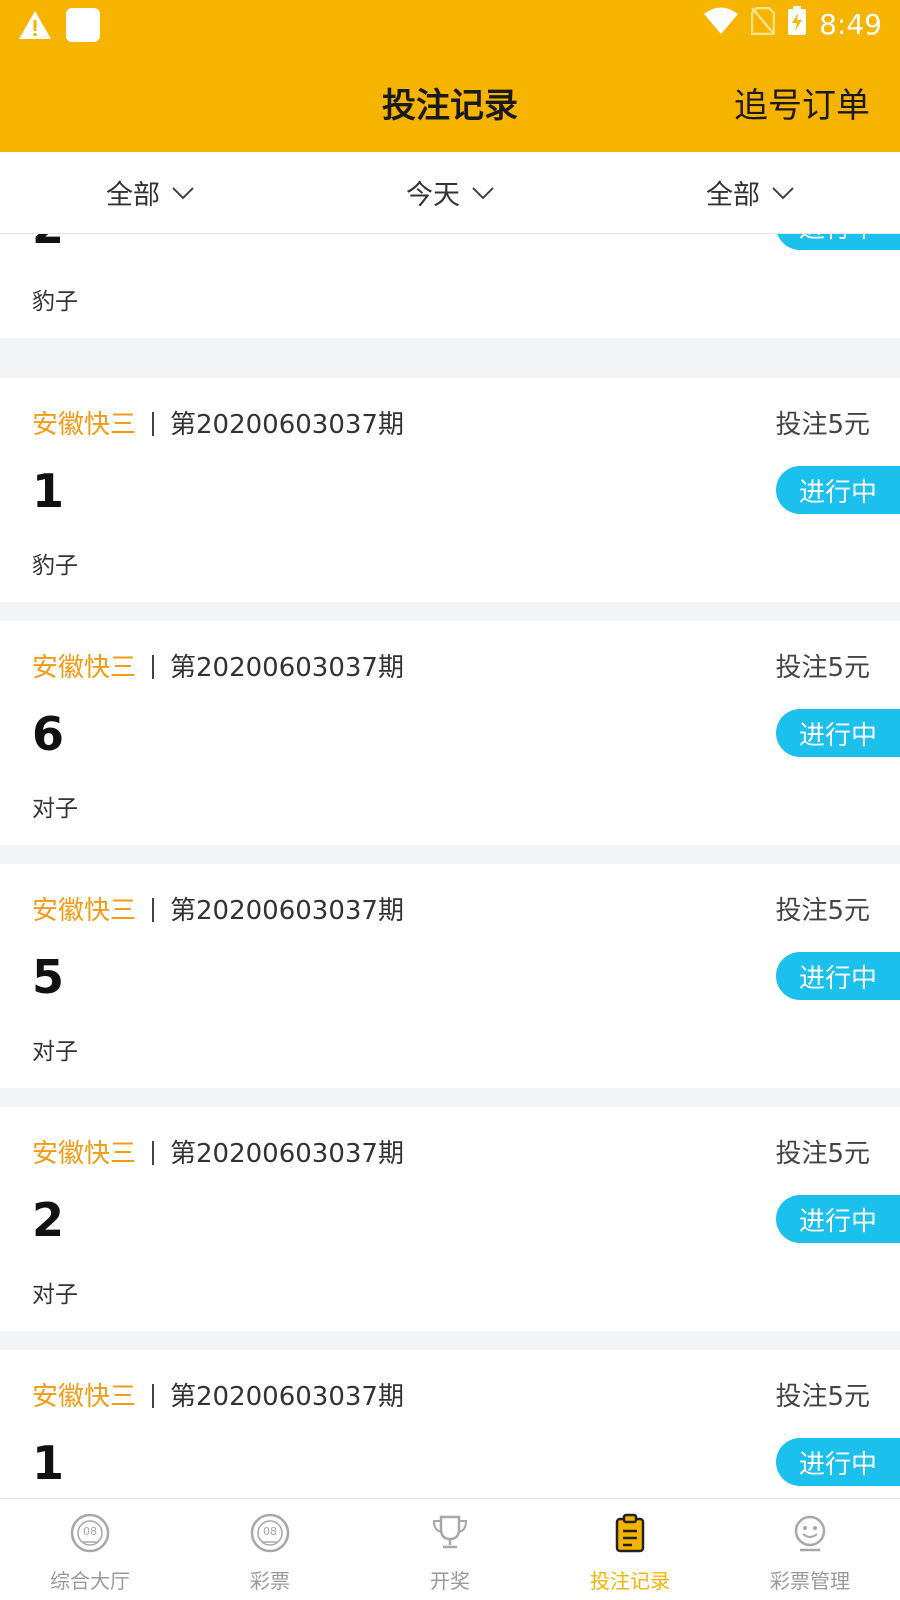 Image resolution: width=900 pixels, height=1600 pixels. I want to click on tab-label: 彩票管理, so click(810, 1581).